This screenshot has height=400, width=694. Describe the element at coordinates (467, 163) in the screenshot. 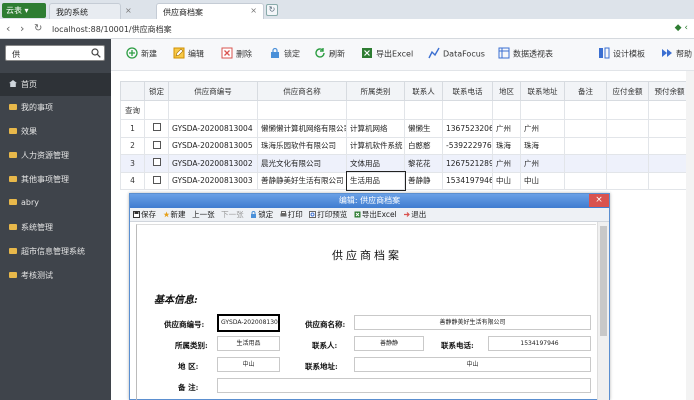

I see `cell-phone: 1267521289` at that location.